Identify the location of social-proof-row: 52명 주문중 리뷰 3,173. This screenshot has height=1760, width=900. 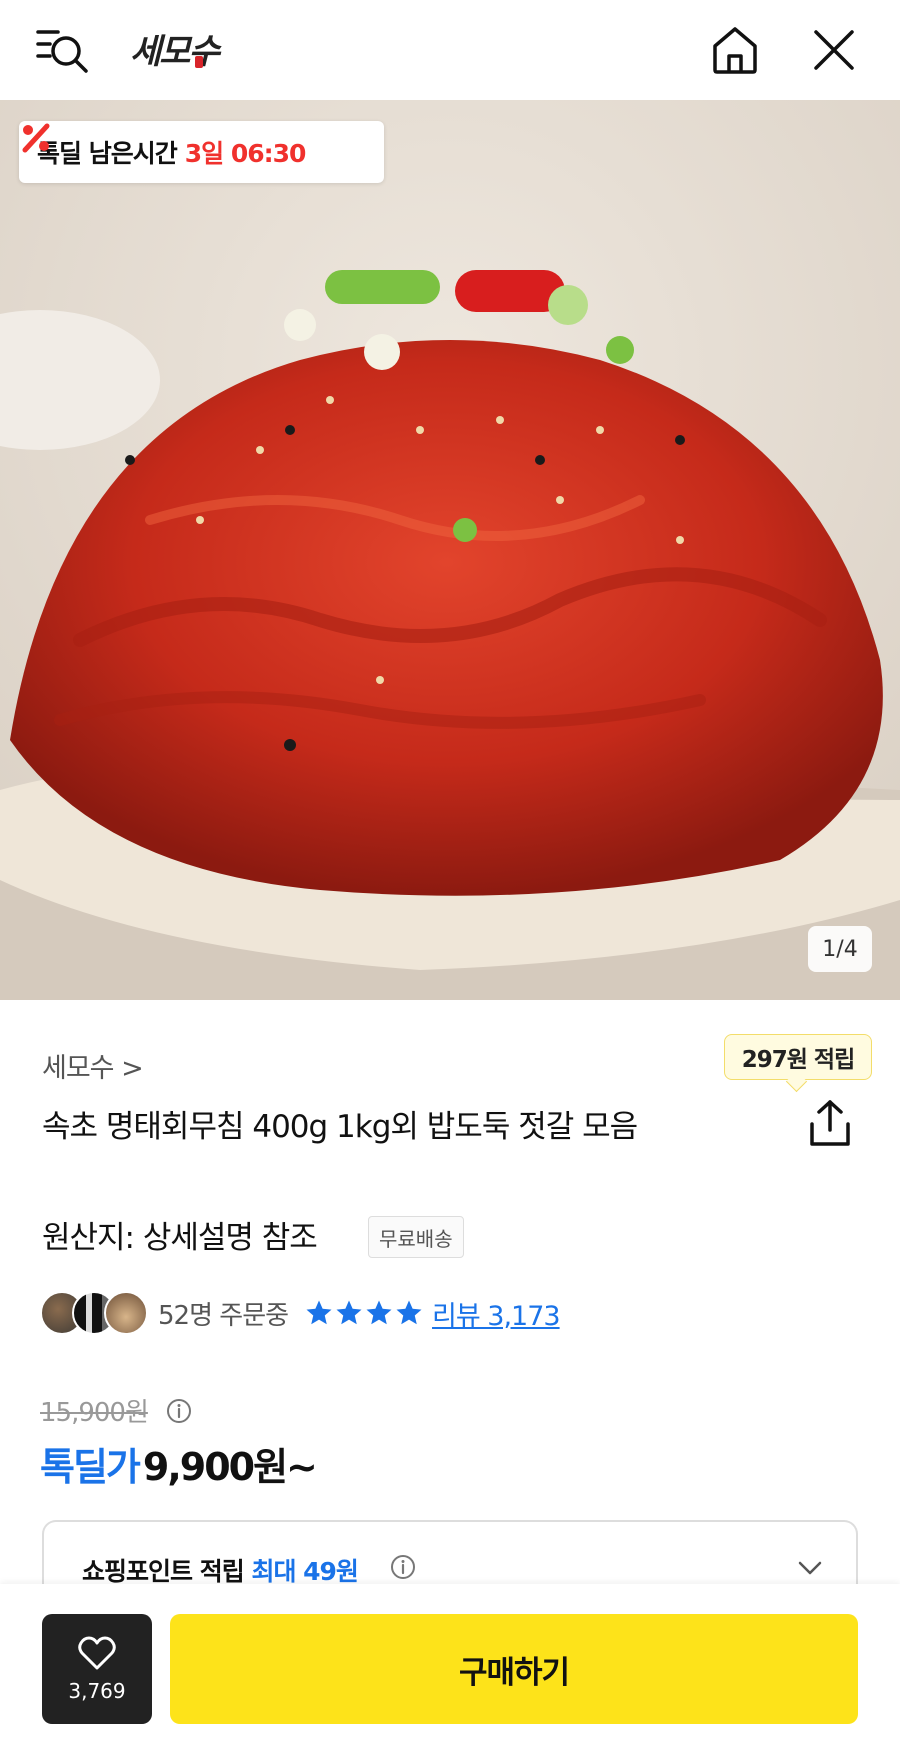
(300, 1313).